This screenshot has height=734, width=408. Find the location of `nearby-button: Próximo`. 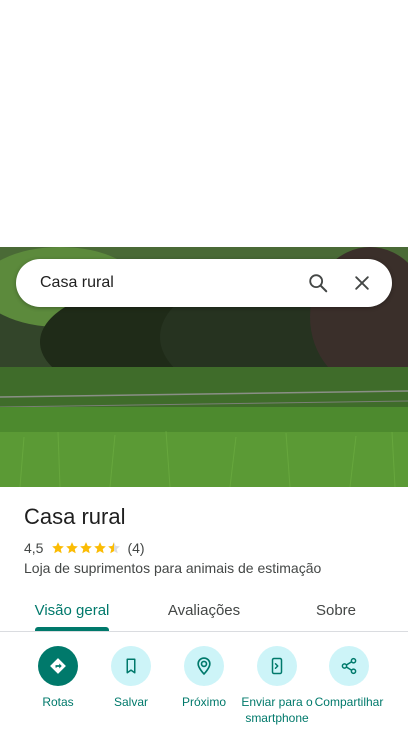

nearby-button: Próximo is located at coordinates (204, 678).